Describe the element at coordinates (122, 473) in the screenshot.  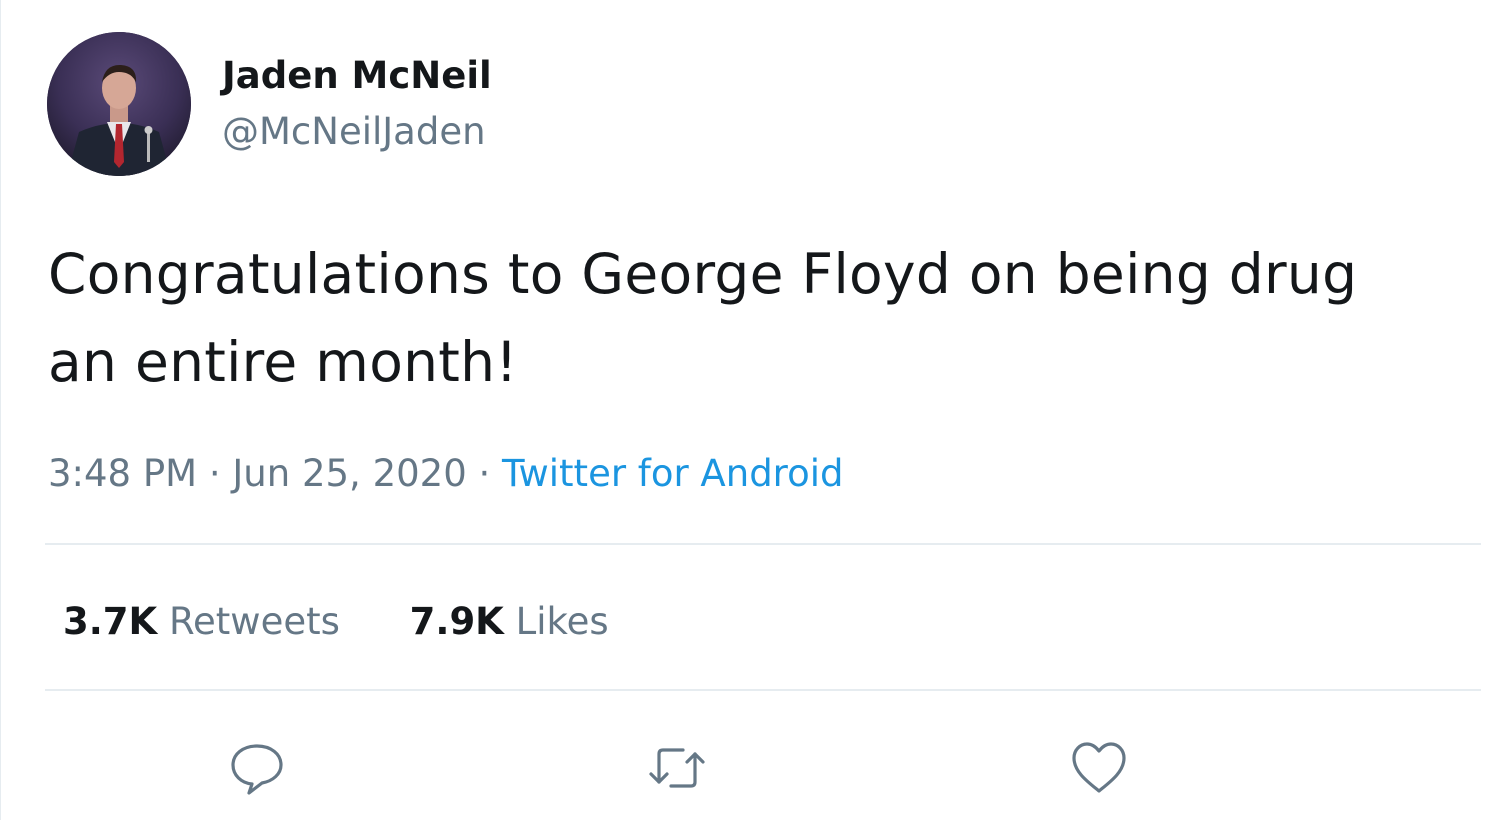
I see `tweet-time: 3:48 PM` at that location.